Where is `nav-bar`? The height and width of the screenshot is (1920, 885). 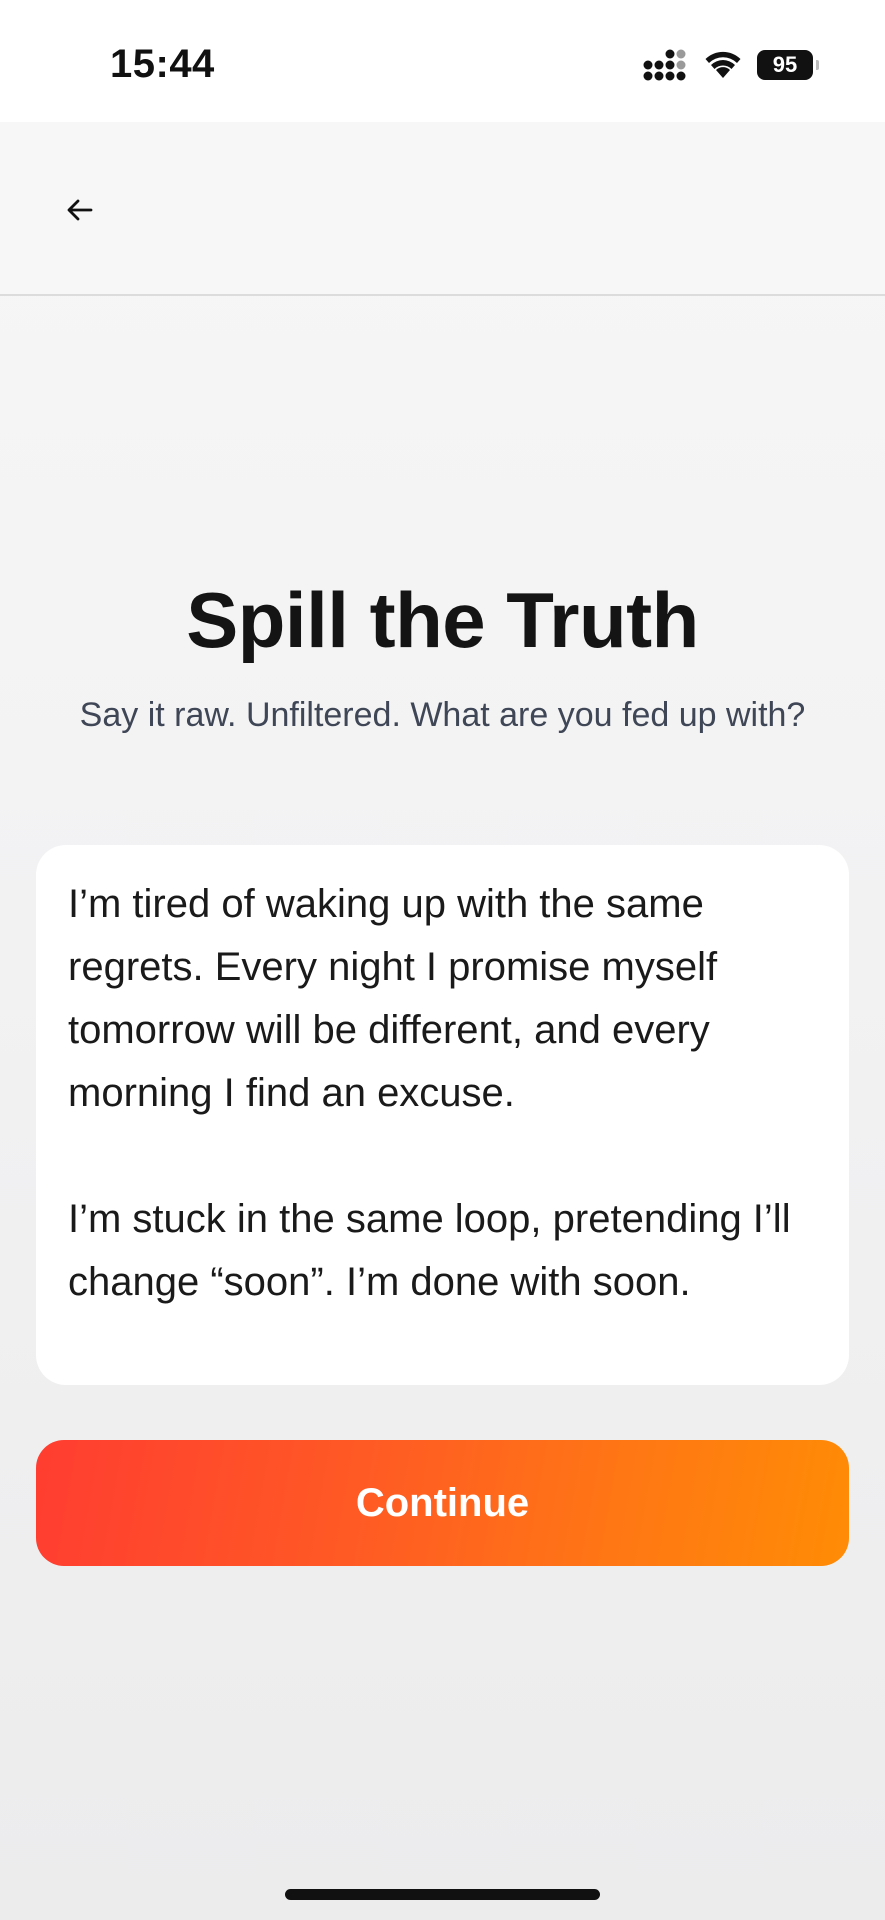 nav-bar is located at coordinates (442, 209).